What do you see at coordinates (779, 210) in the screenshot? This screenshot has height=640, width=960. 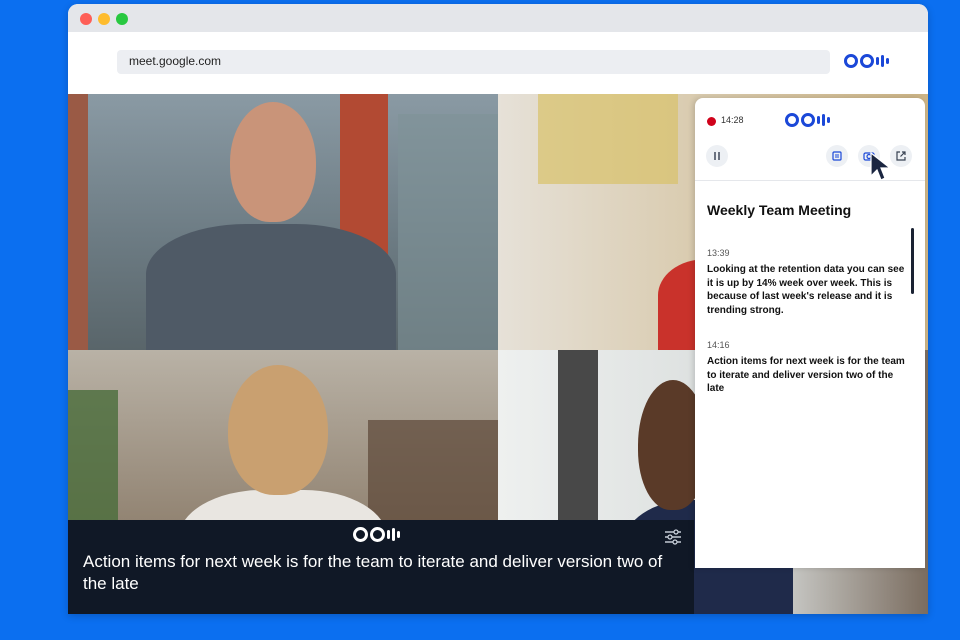 I see `meeting-title: Weekly Team Meeting` at bounding box center [779, 210].